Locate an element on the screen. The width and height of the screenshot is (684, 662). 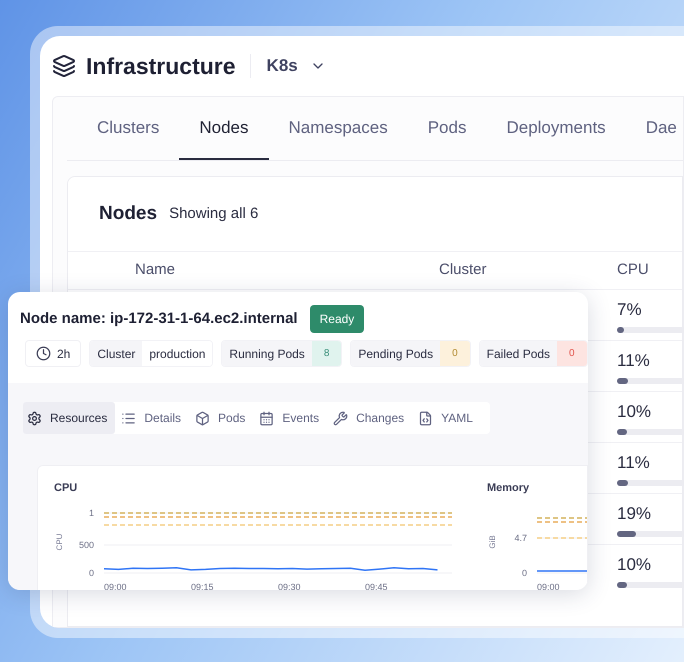
card-subtitle: Showing all 6 is located at coordinates (213, 214).